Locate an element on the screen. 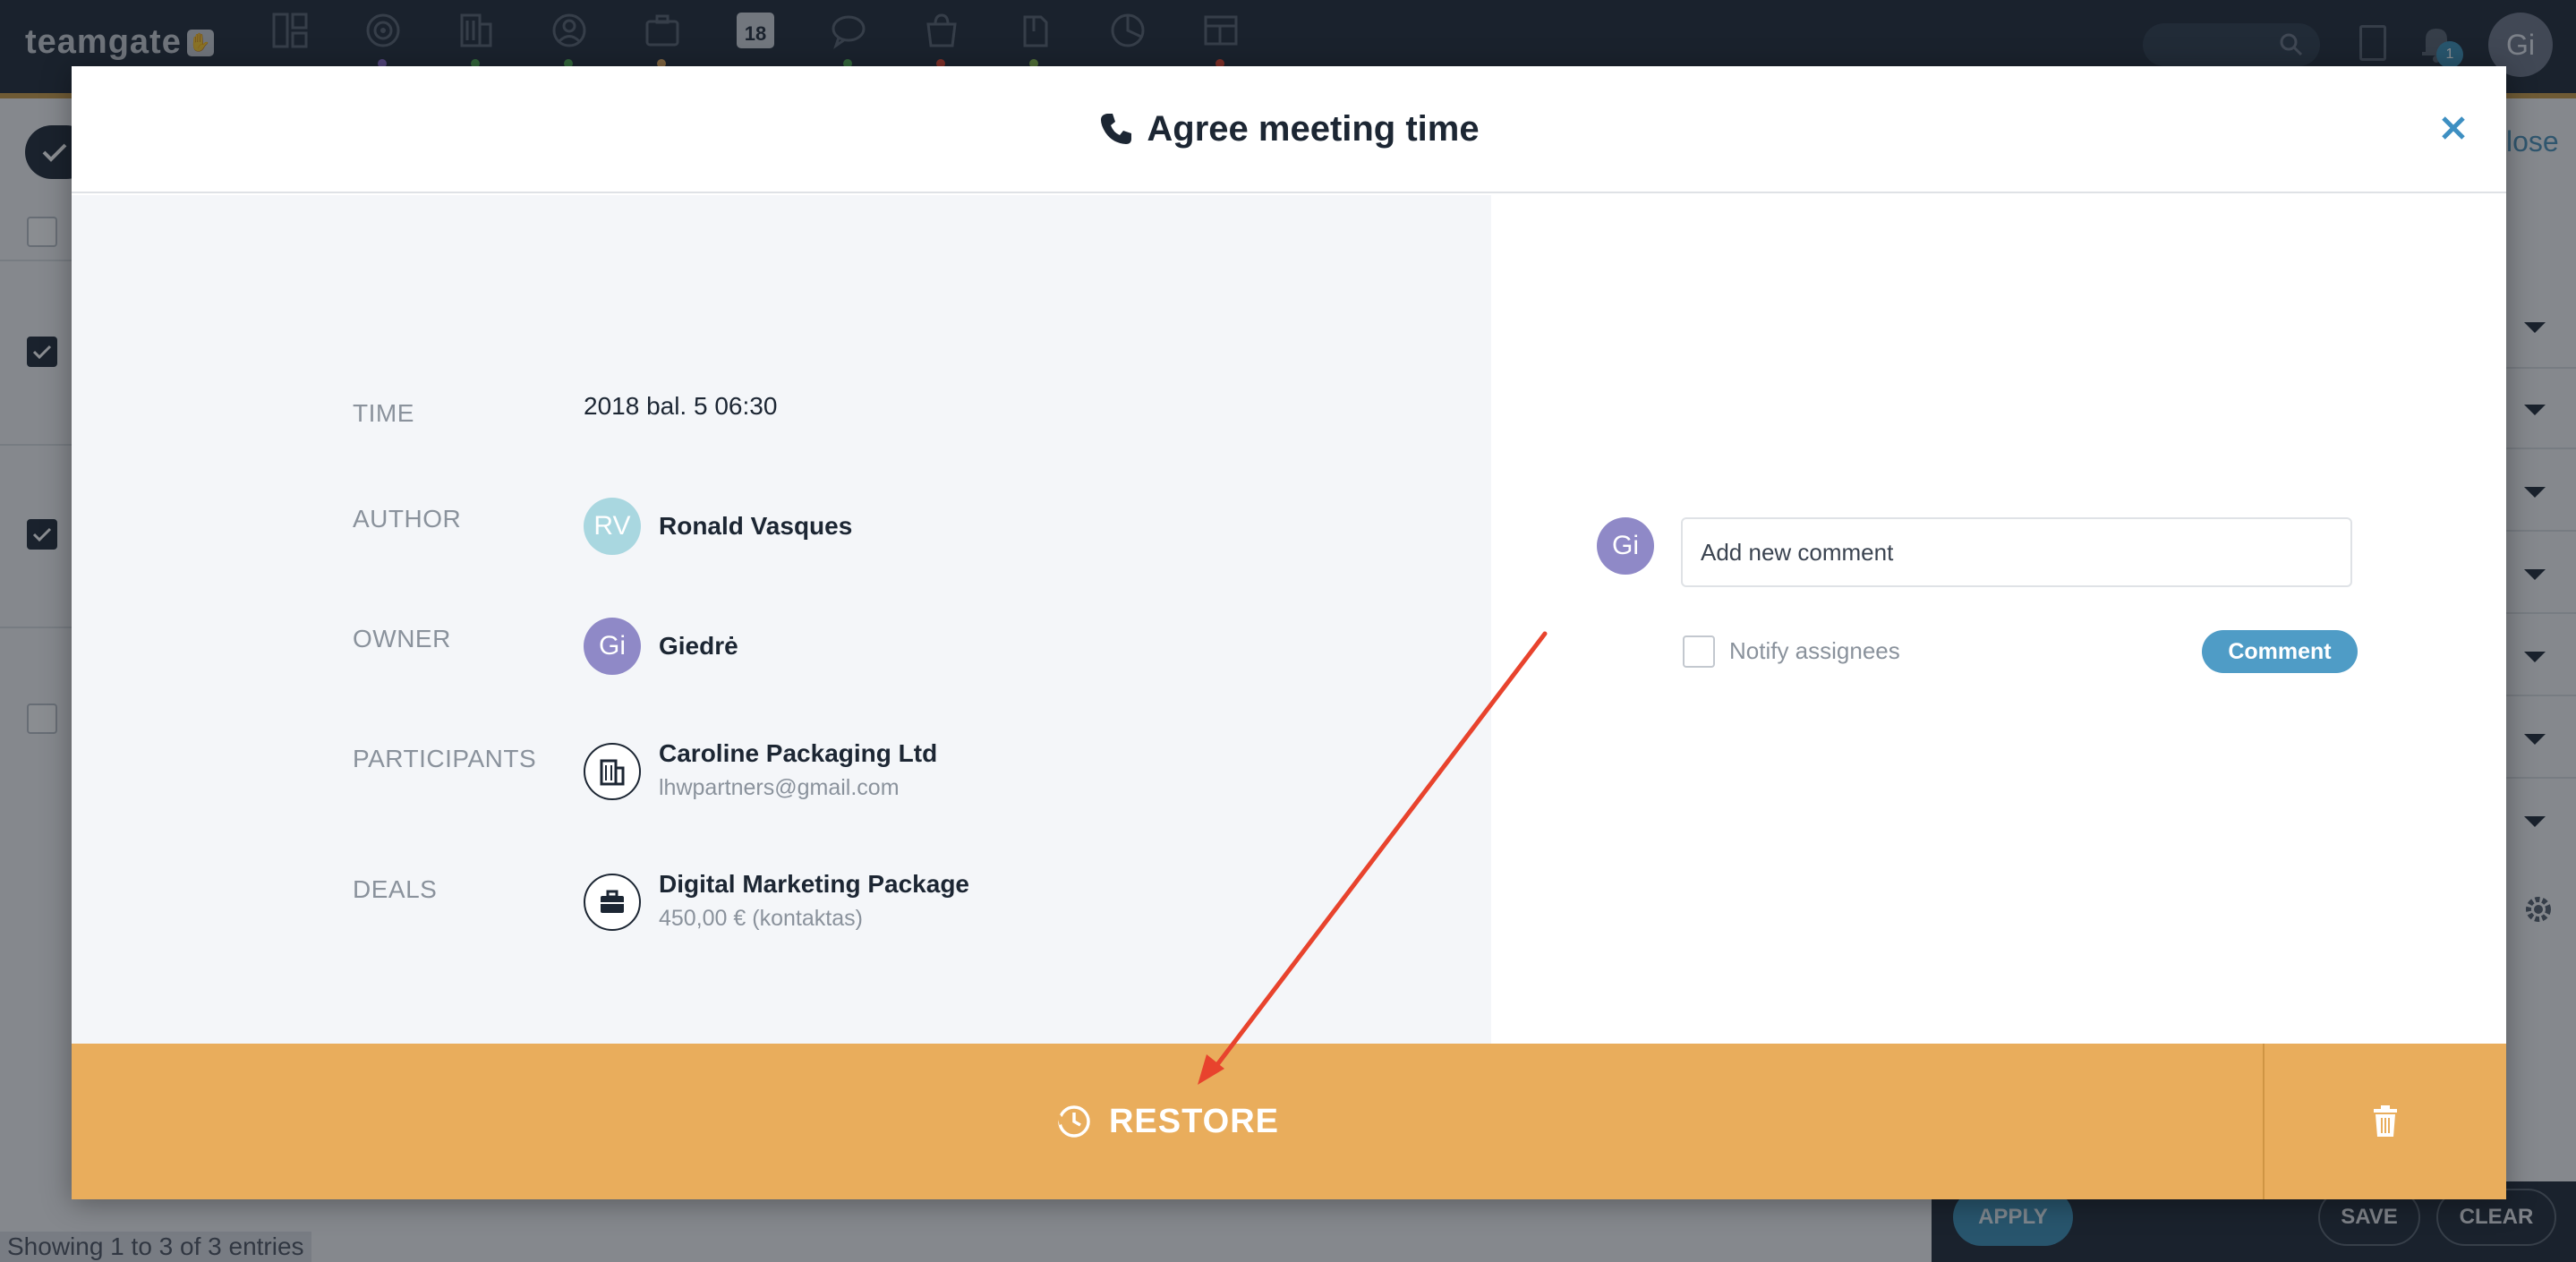 The height and width of the screenshot is (1262, 2576). close-button is located at coordinates (2453, 128).